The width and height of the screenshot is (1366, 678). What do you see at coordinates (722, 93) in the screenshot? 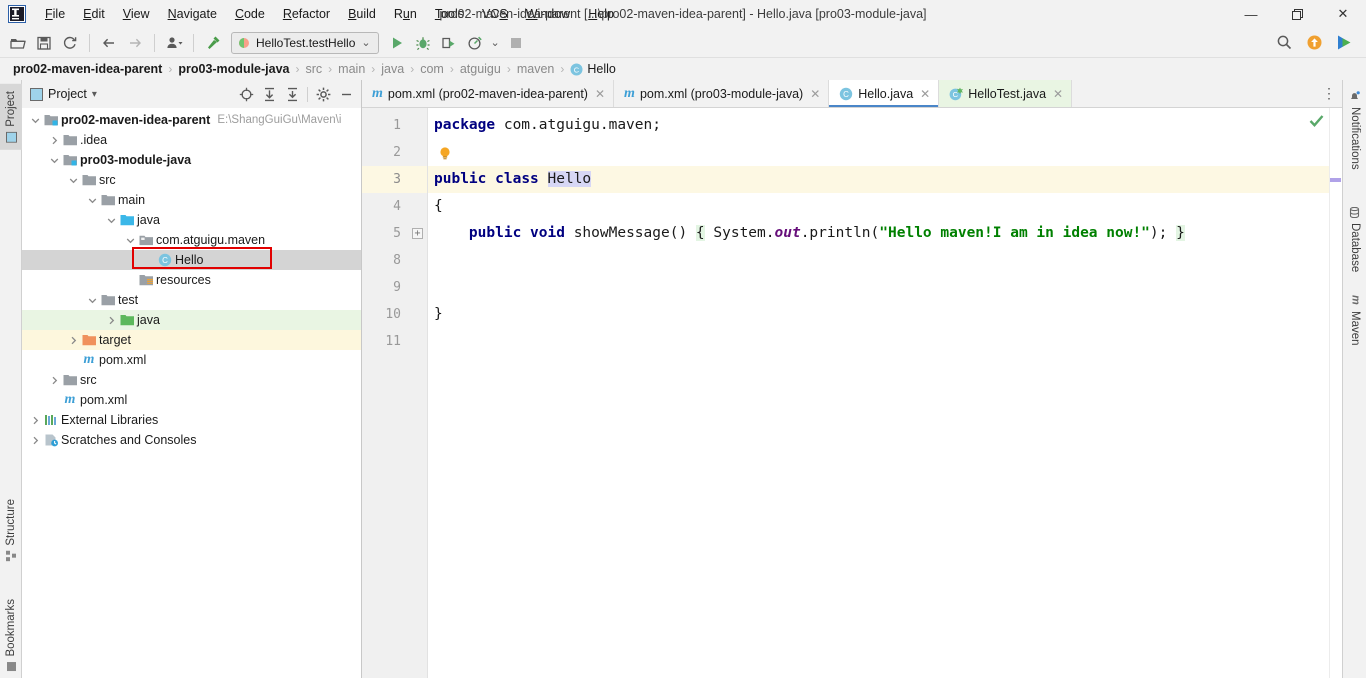
I see `editor-tab-pom-xml-1: m pom.xml (pro03-module-java) ✕` at bounding box center [722, 93].